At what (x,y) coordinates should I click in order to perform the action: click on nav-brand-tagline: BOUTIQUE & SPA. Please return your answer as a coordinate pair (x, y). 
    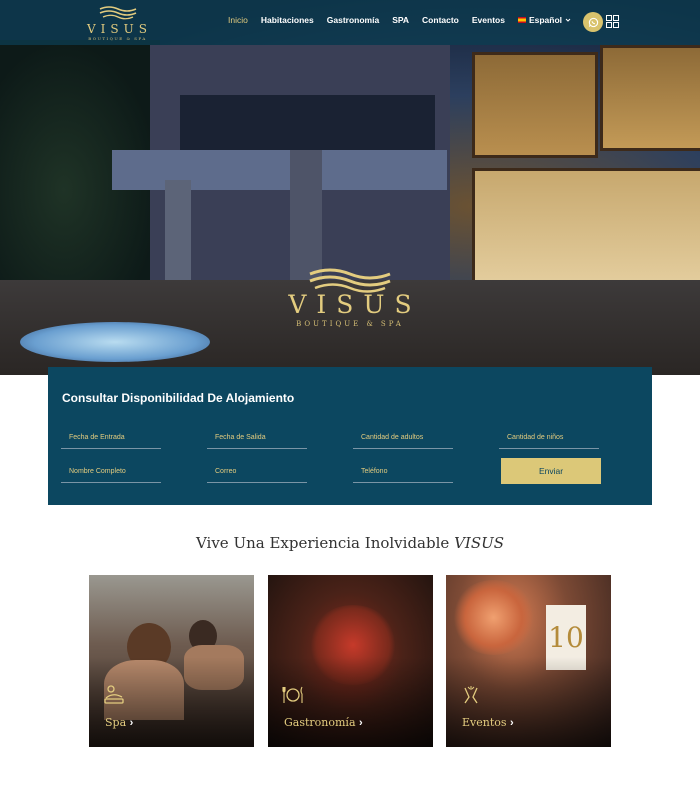
    Looking at the image, I should click on (117, 38).